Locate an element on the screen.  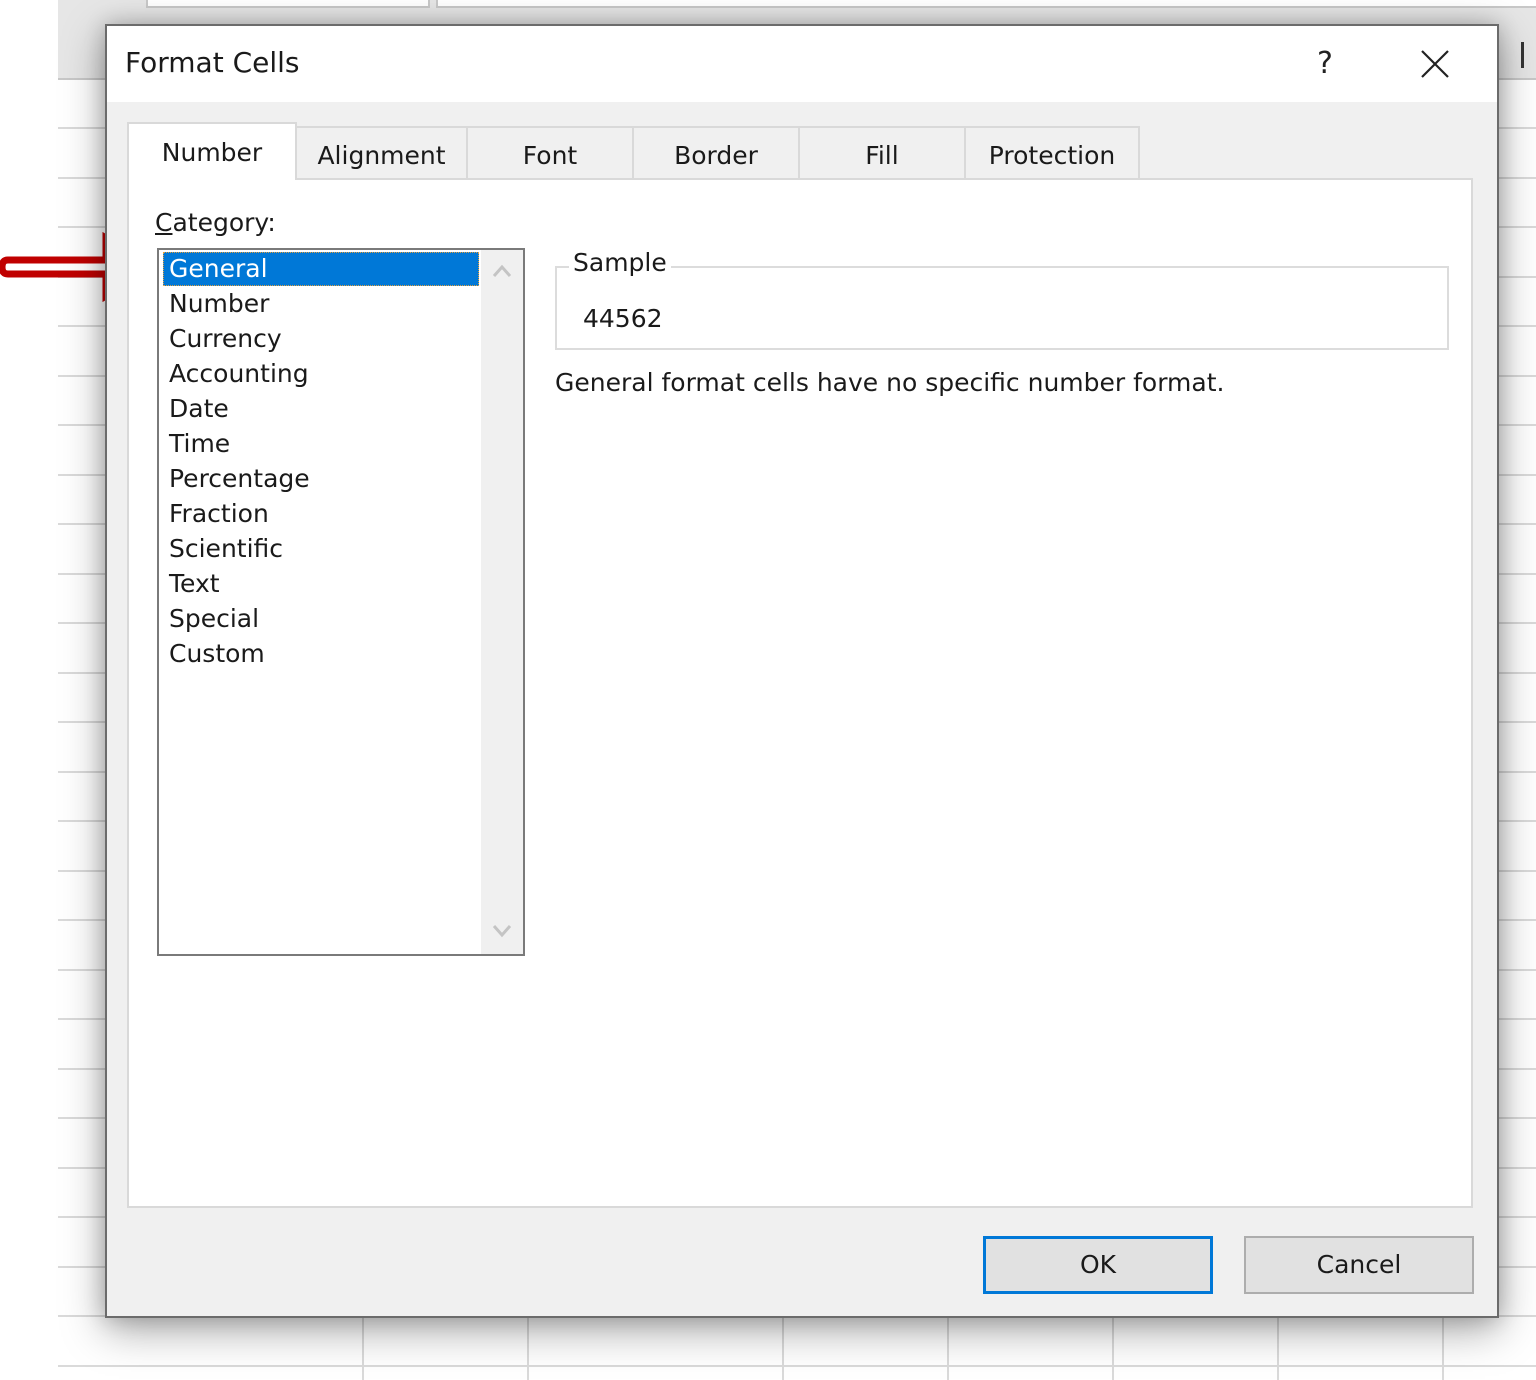
tab-fill: Fill is located at coordinates (882, 152).